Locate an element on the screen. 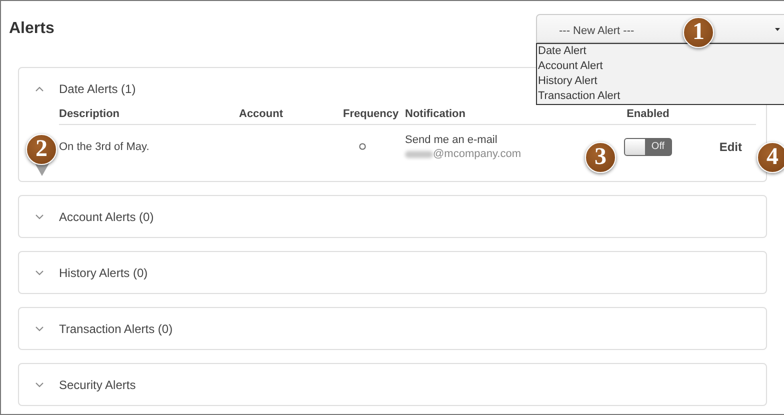 This screenshot has height=415, width=784. table-cell-text: Send me an e-mail is located at coordinates (451, 140).